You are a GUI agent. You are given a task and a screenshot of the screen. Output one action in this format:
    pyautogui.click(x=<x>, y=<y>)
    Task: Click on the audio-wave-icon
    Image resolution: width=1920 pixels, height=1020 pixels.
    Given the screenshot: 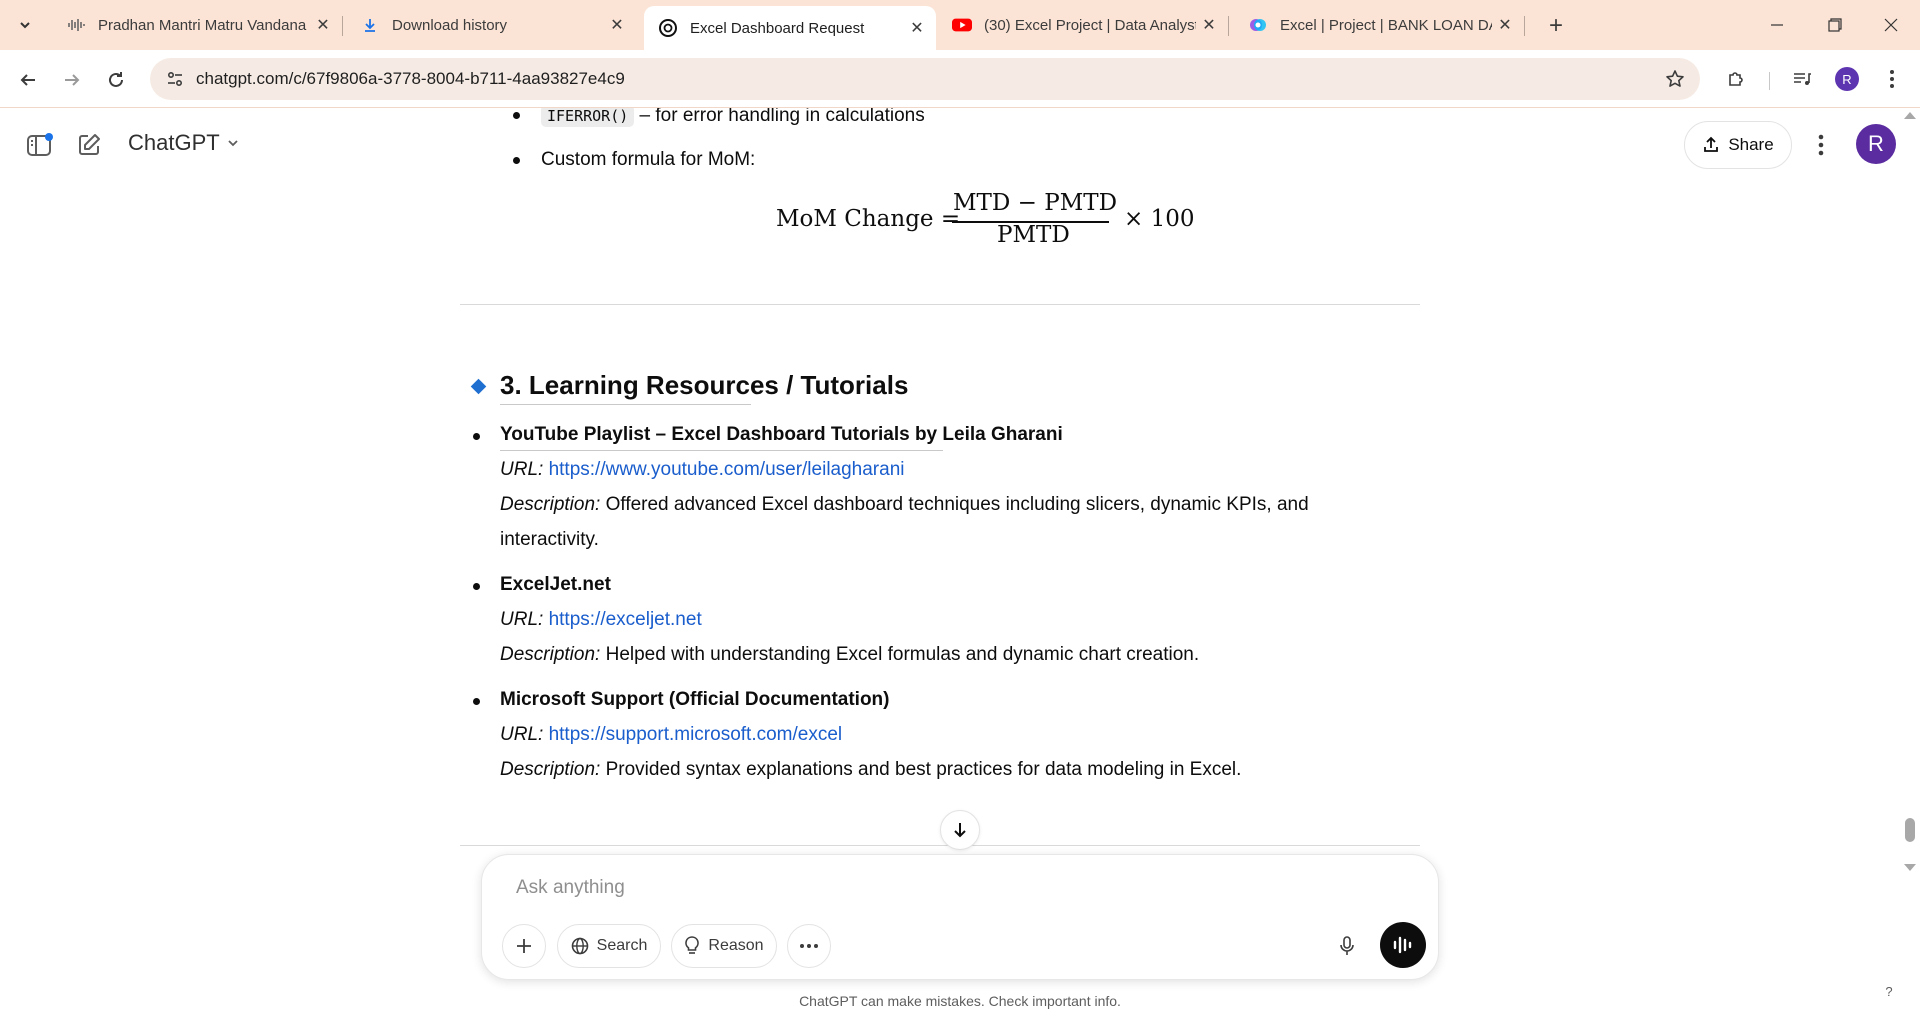 What is the action you would take?
    pyautogui.click(x=76, y=25)
    